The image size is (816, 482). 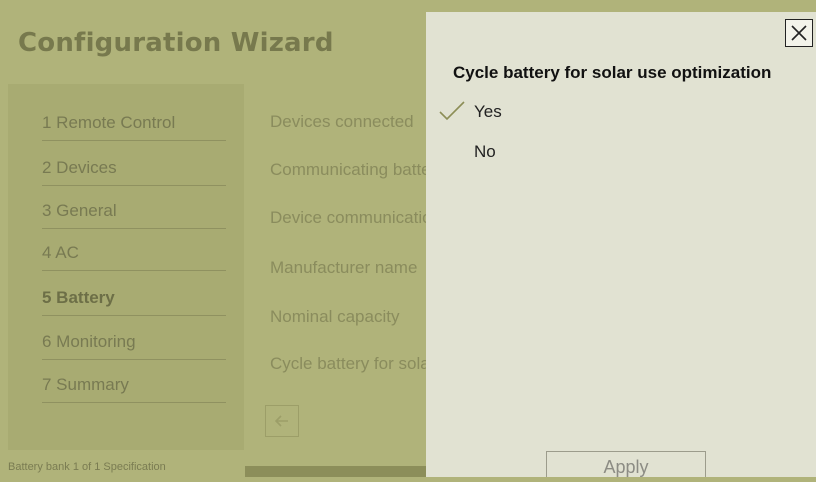 I want to click on progress-bar, so click(x=335, y=471).